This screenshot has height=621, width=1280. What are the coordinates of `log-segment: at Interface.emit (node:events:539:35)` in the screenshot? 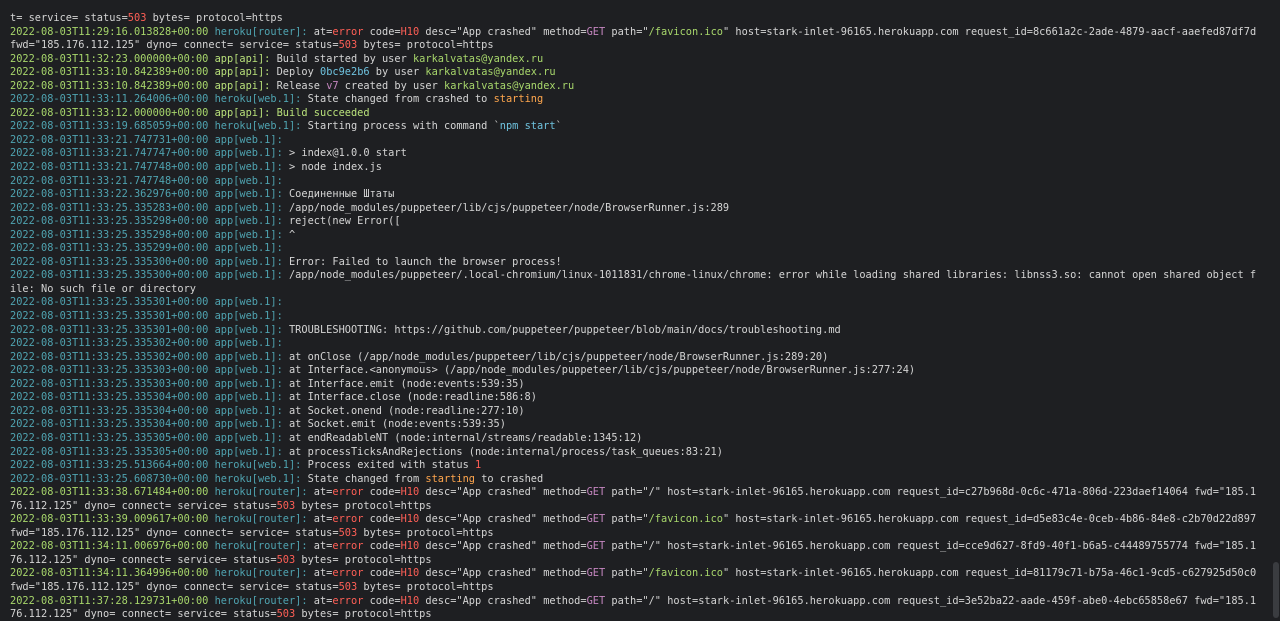 It's located at (406, 383).